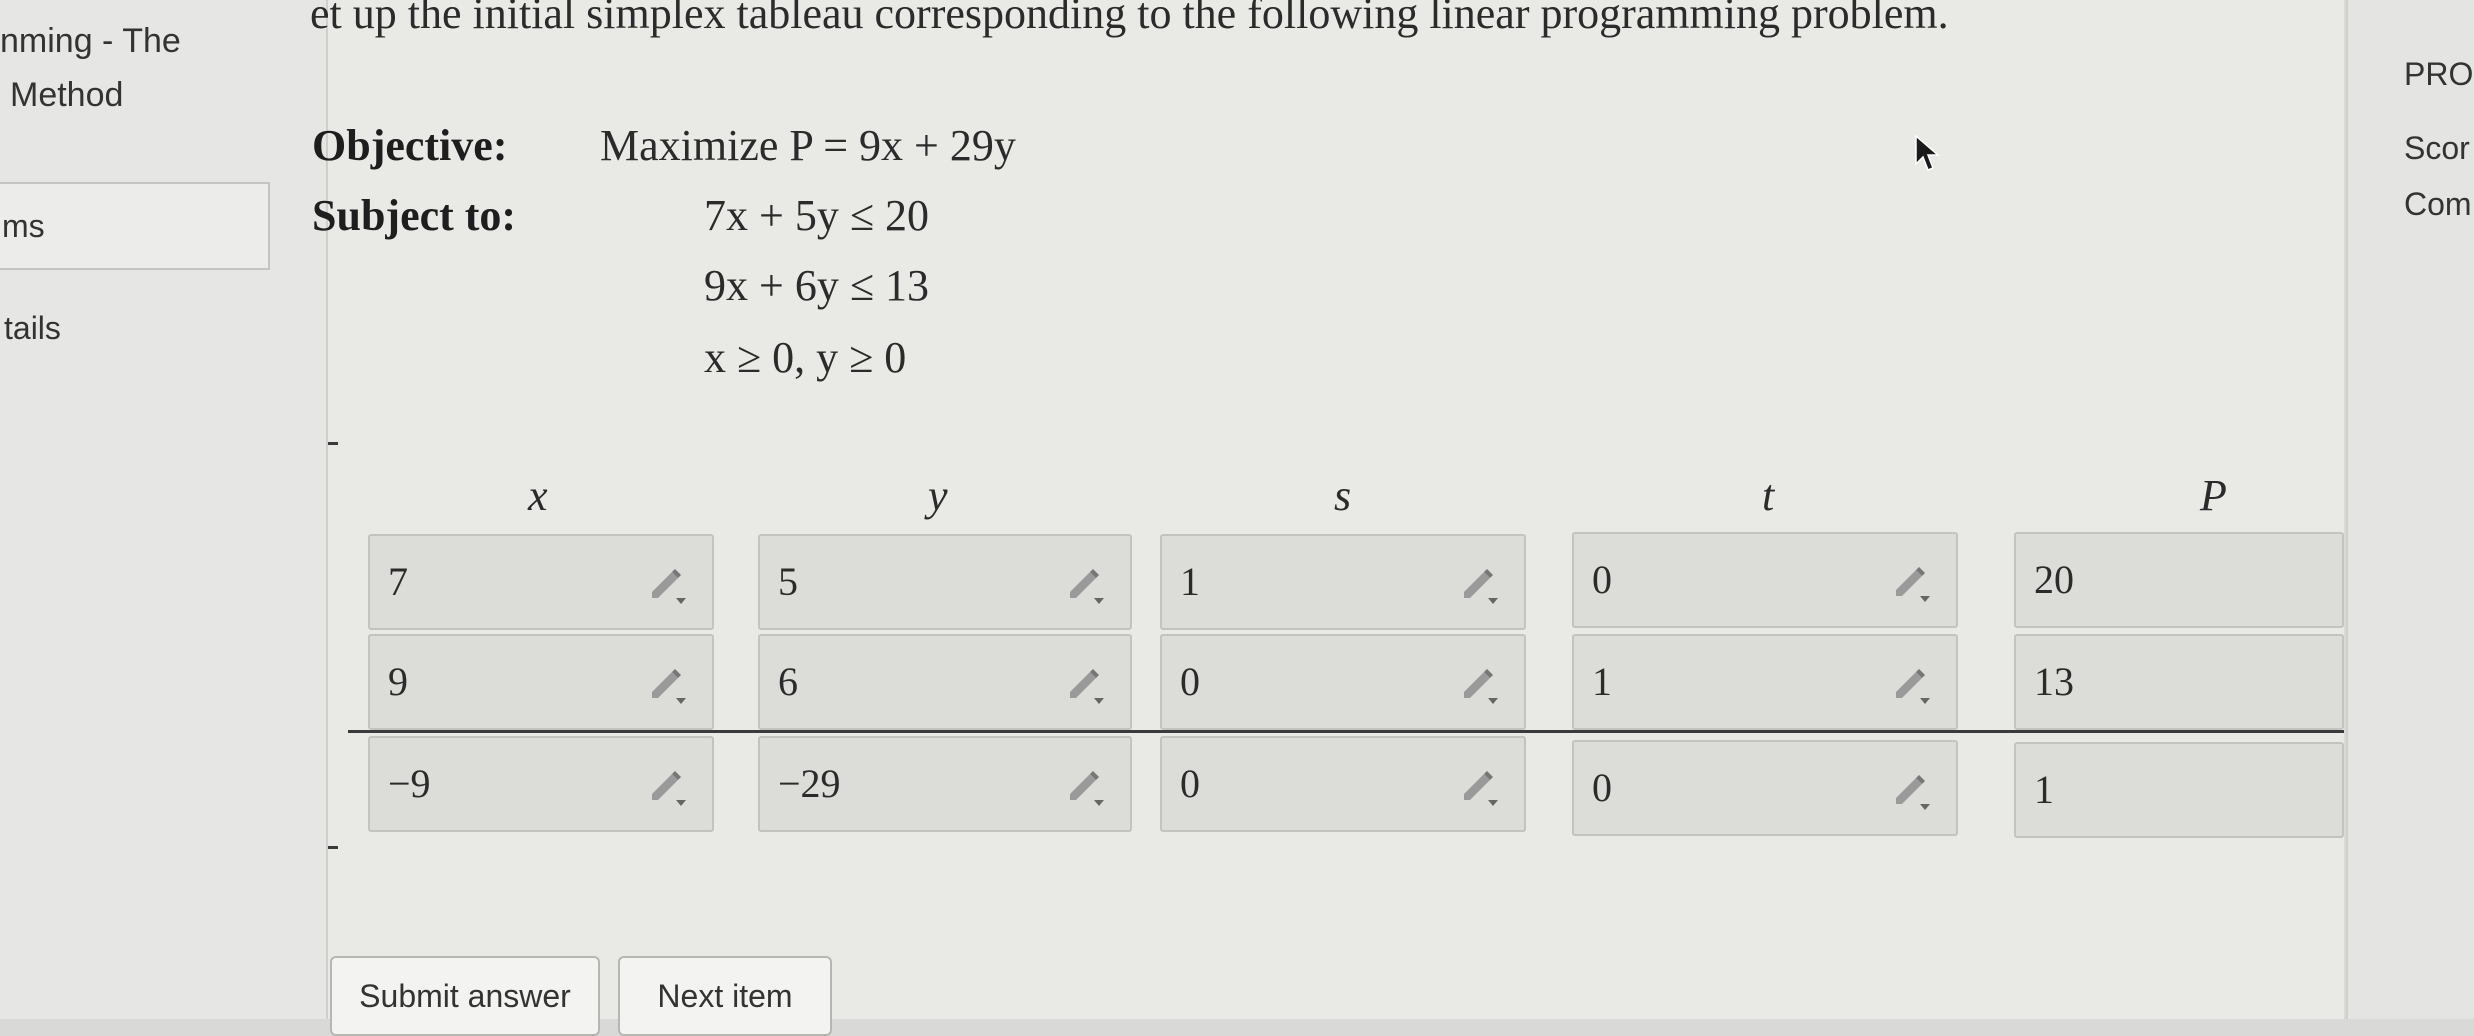  I want to click on tableau-cell-r1-P: 20, so click(2179, 580).